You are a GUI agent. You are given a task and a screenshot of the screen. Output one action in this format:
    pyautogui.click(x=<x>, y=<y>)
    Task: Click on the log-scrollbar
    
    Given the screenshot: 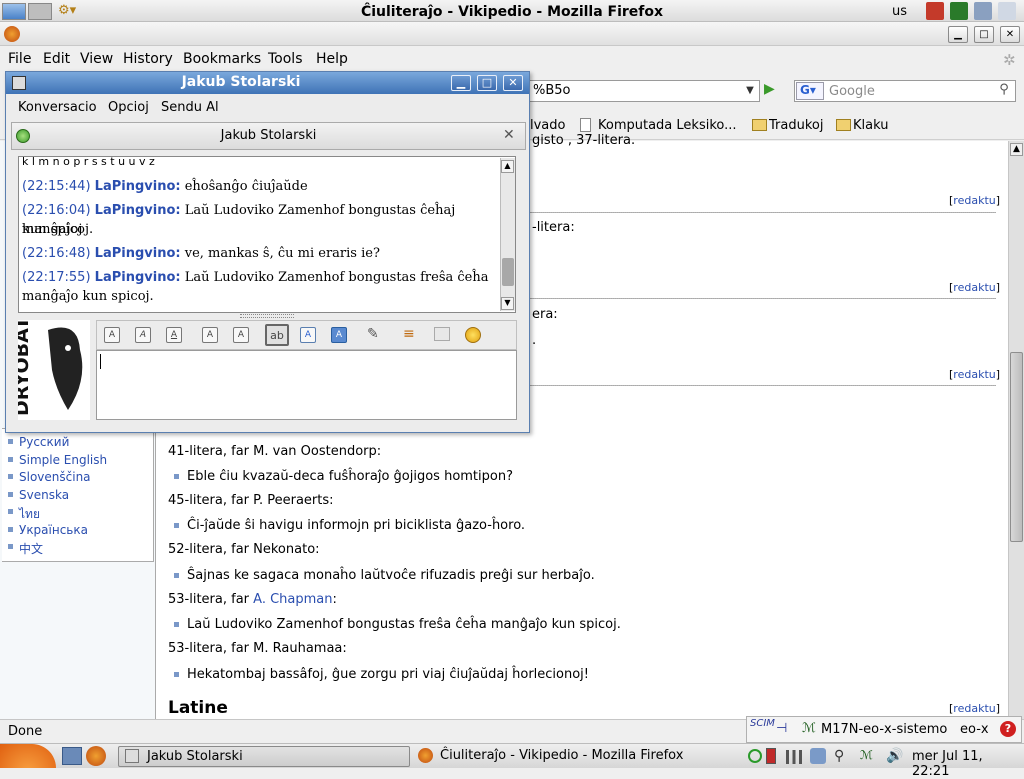 What is the action you would take?
    pyautogui.click(x=507, y=234)
    